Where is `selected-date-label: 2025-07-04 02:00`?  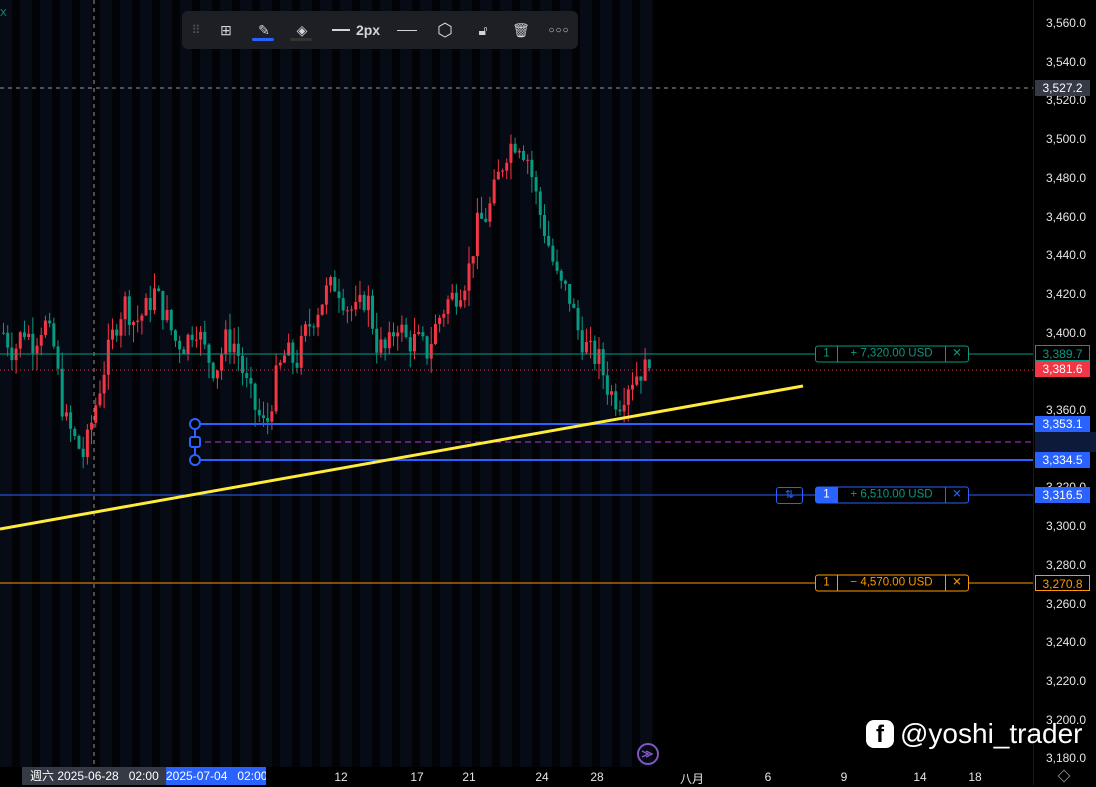
selected-date-label: 2025-07-04 02:00 is located at coordinates (216, 776).